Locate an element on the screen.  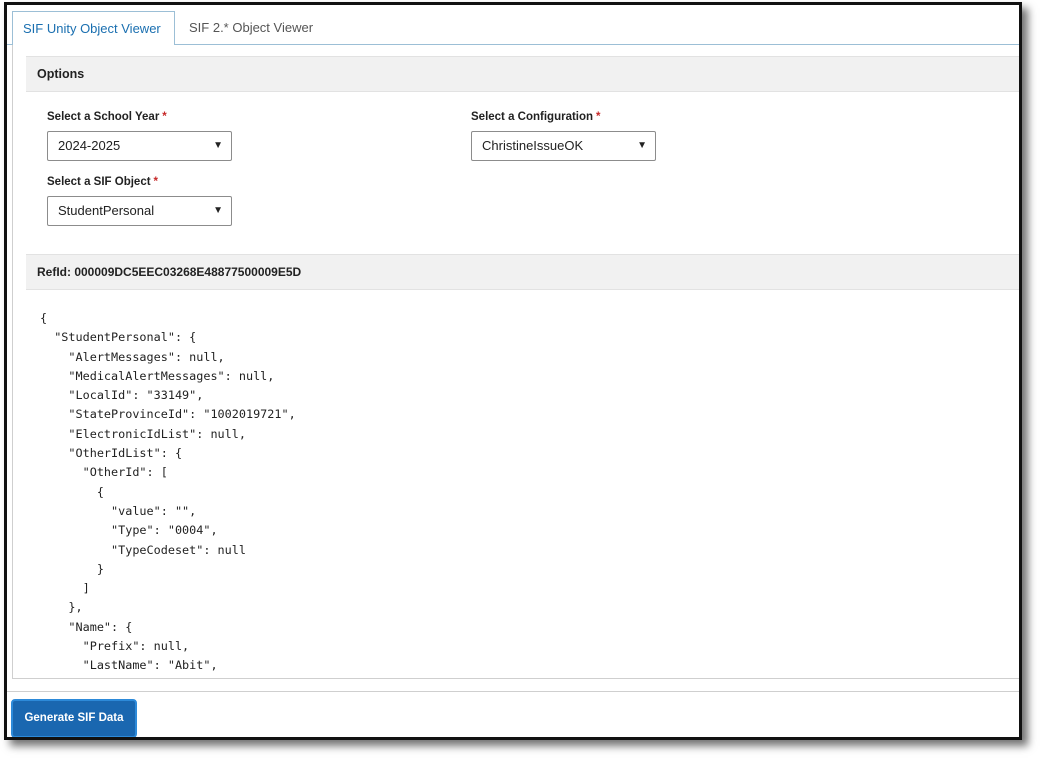
json-line: "OtherId": [ is located at coordinates (104, 472).